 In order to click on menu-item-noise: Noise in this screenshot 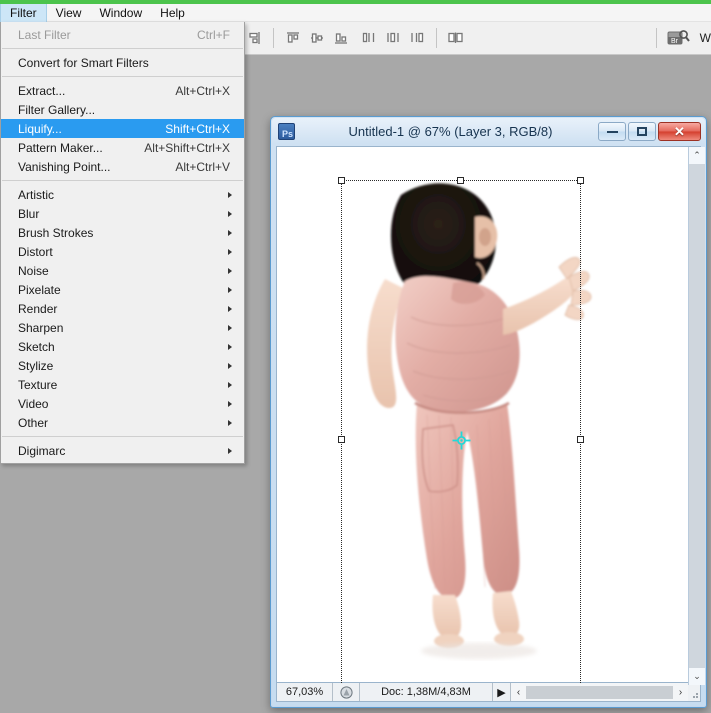, I will do `click(122, 270)`.